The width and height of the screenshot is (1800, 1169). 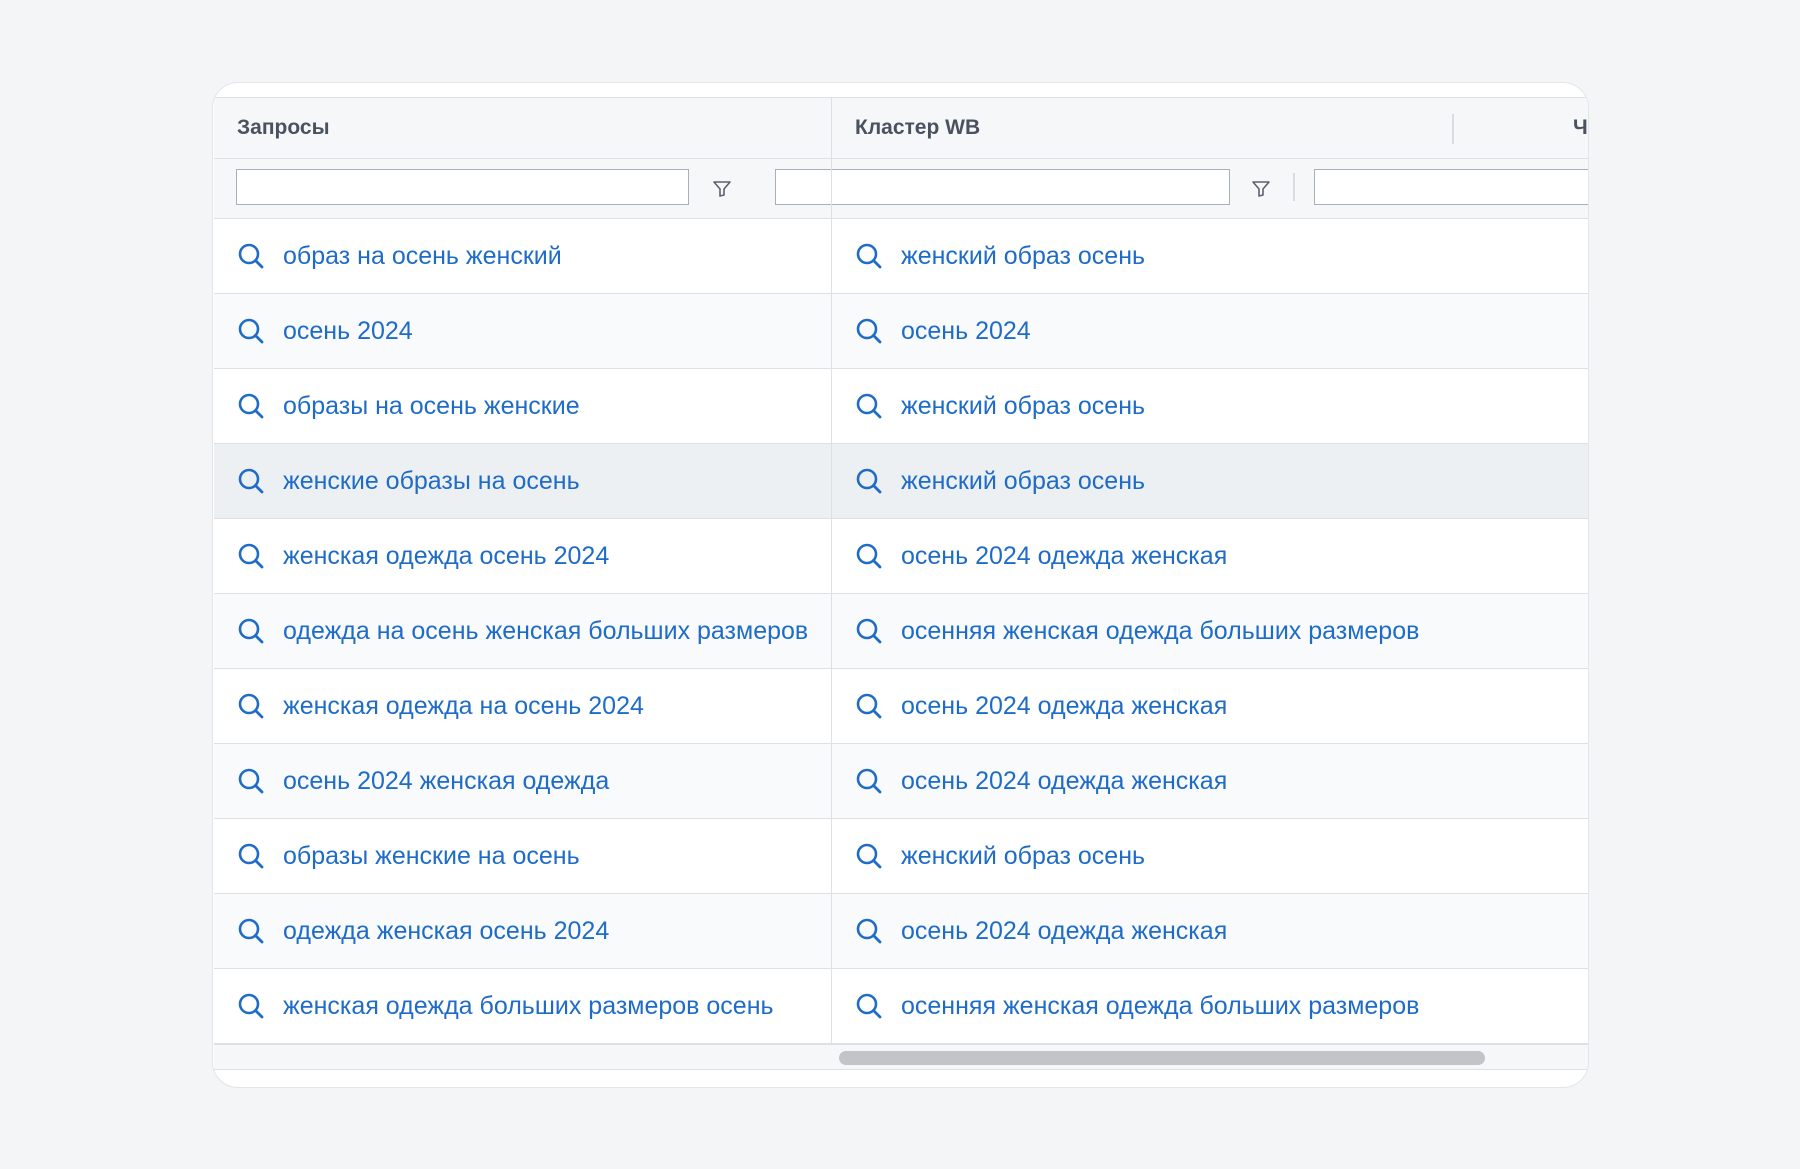 What do you see at coordinates (918, 127) in the screenshot?
I see `column-header-label: Кластер WB` at bounding box center [918, 127].